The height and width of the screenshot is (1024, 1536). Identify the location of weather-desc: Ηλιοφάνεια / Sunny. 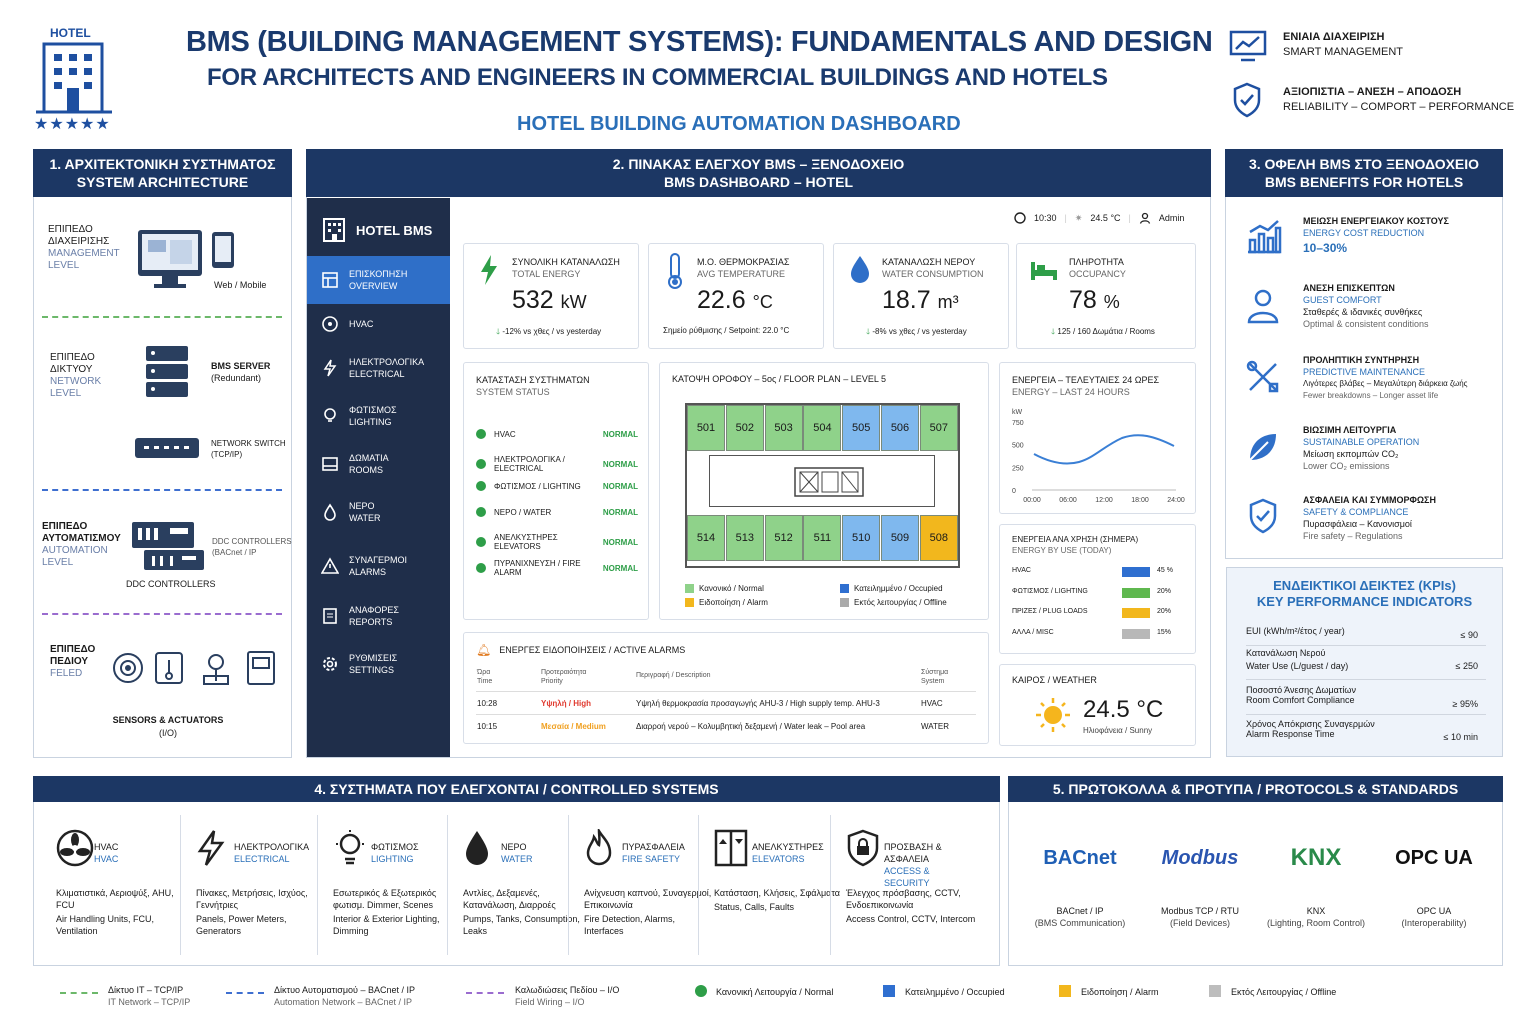
(1118, 730).